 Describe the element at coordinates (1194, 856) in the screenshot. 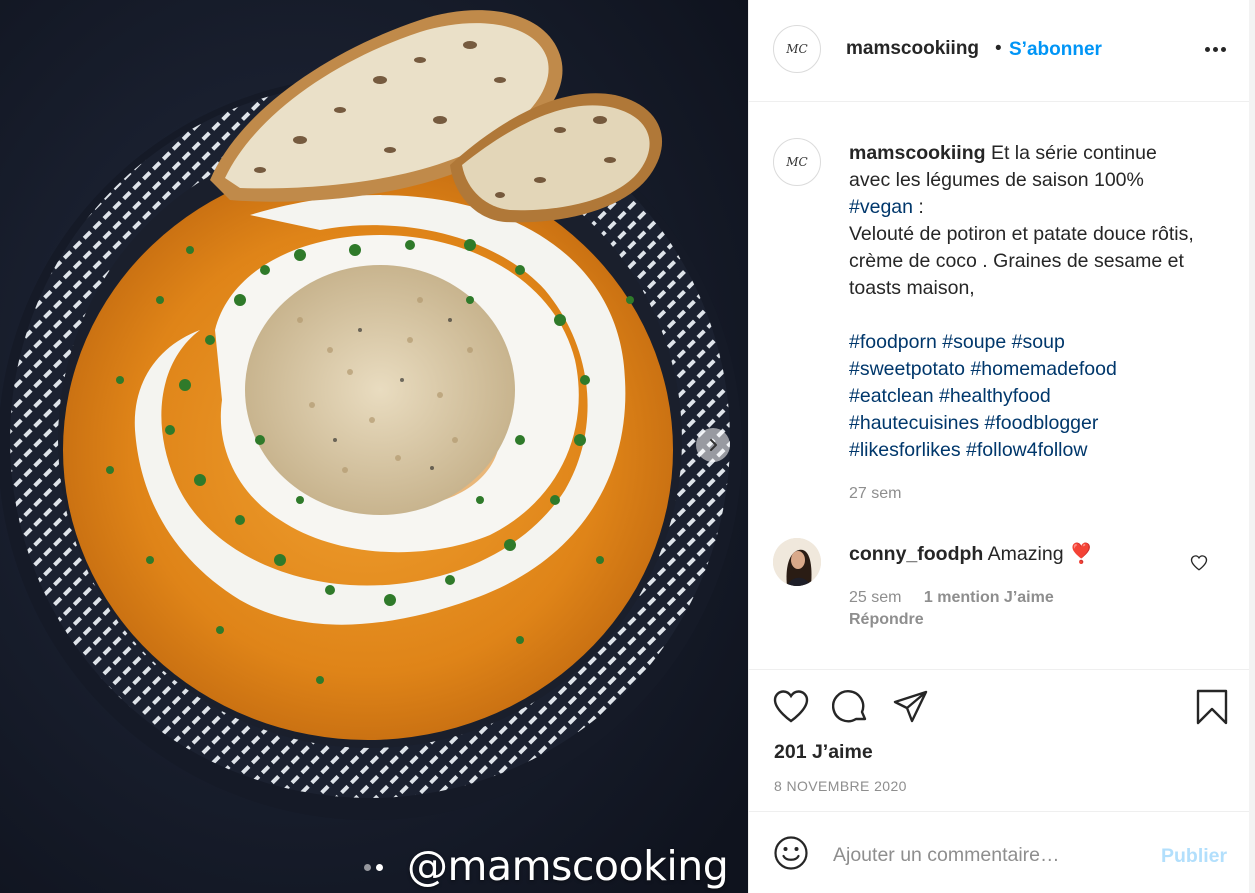

I see `publish-button: Publier` at that location.